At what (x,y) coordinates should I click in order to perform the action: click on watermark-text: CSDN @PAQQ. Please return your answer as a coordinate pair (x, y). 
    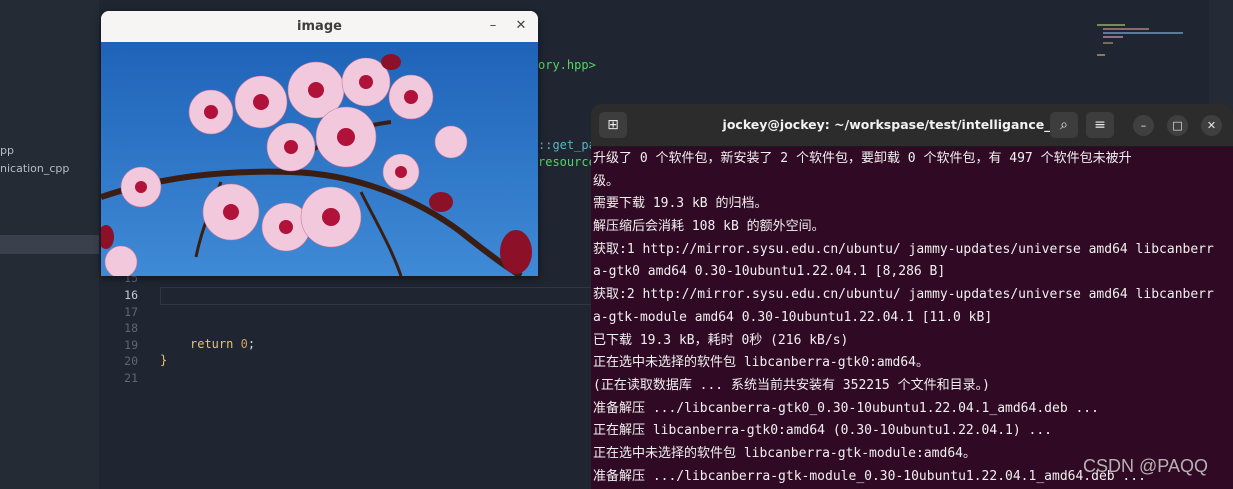
    Looking at the image, I should click on (1145, 466).